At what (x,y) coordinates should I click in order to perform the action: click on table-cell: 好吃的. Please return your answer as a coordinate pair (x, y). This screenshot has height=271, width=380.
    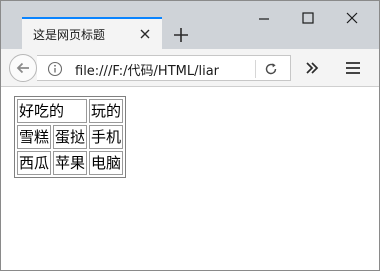
    Looking at the image, I should click on (52, 111).